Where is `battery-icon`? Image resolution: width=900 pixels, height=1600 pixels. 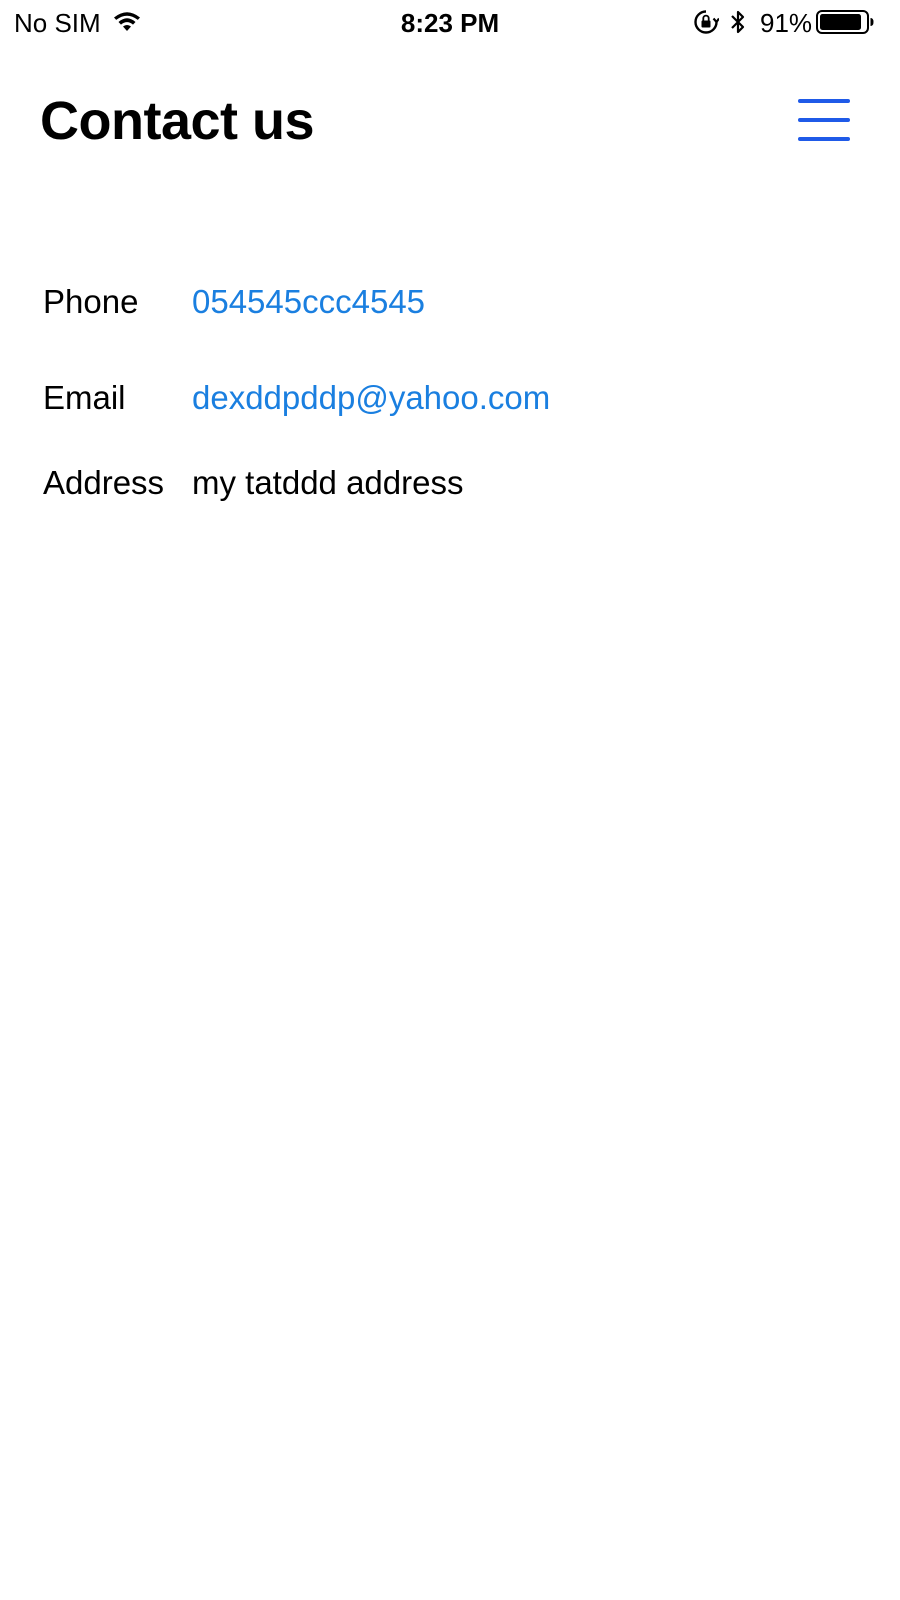 battery-icon is located at coordinates (845, 22).